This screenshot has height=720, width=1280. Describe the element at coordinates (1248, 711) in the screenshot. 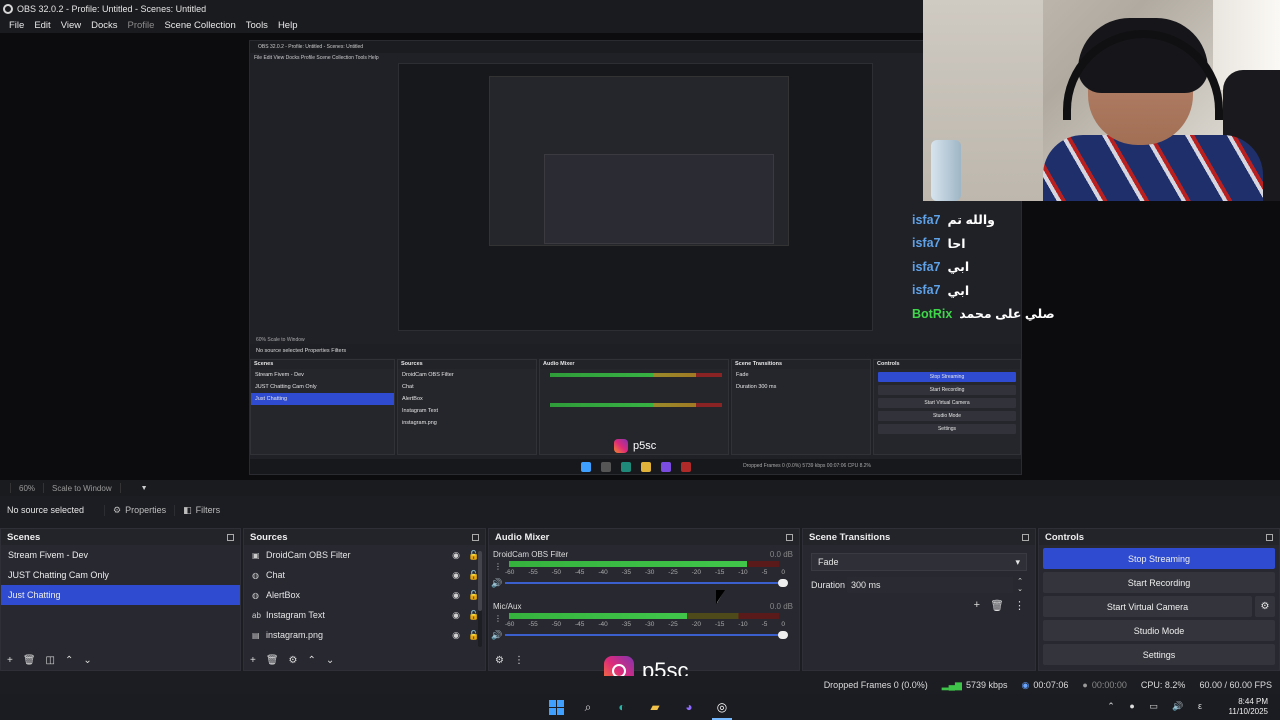

I see `clock-date: 11/10/2025` at that location.